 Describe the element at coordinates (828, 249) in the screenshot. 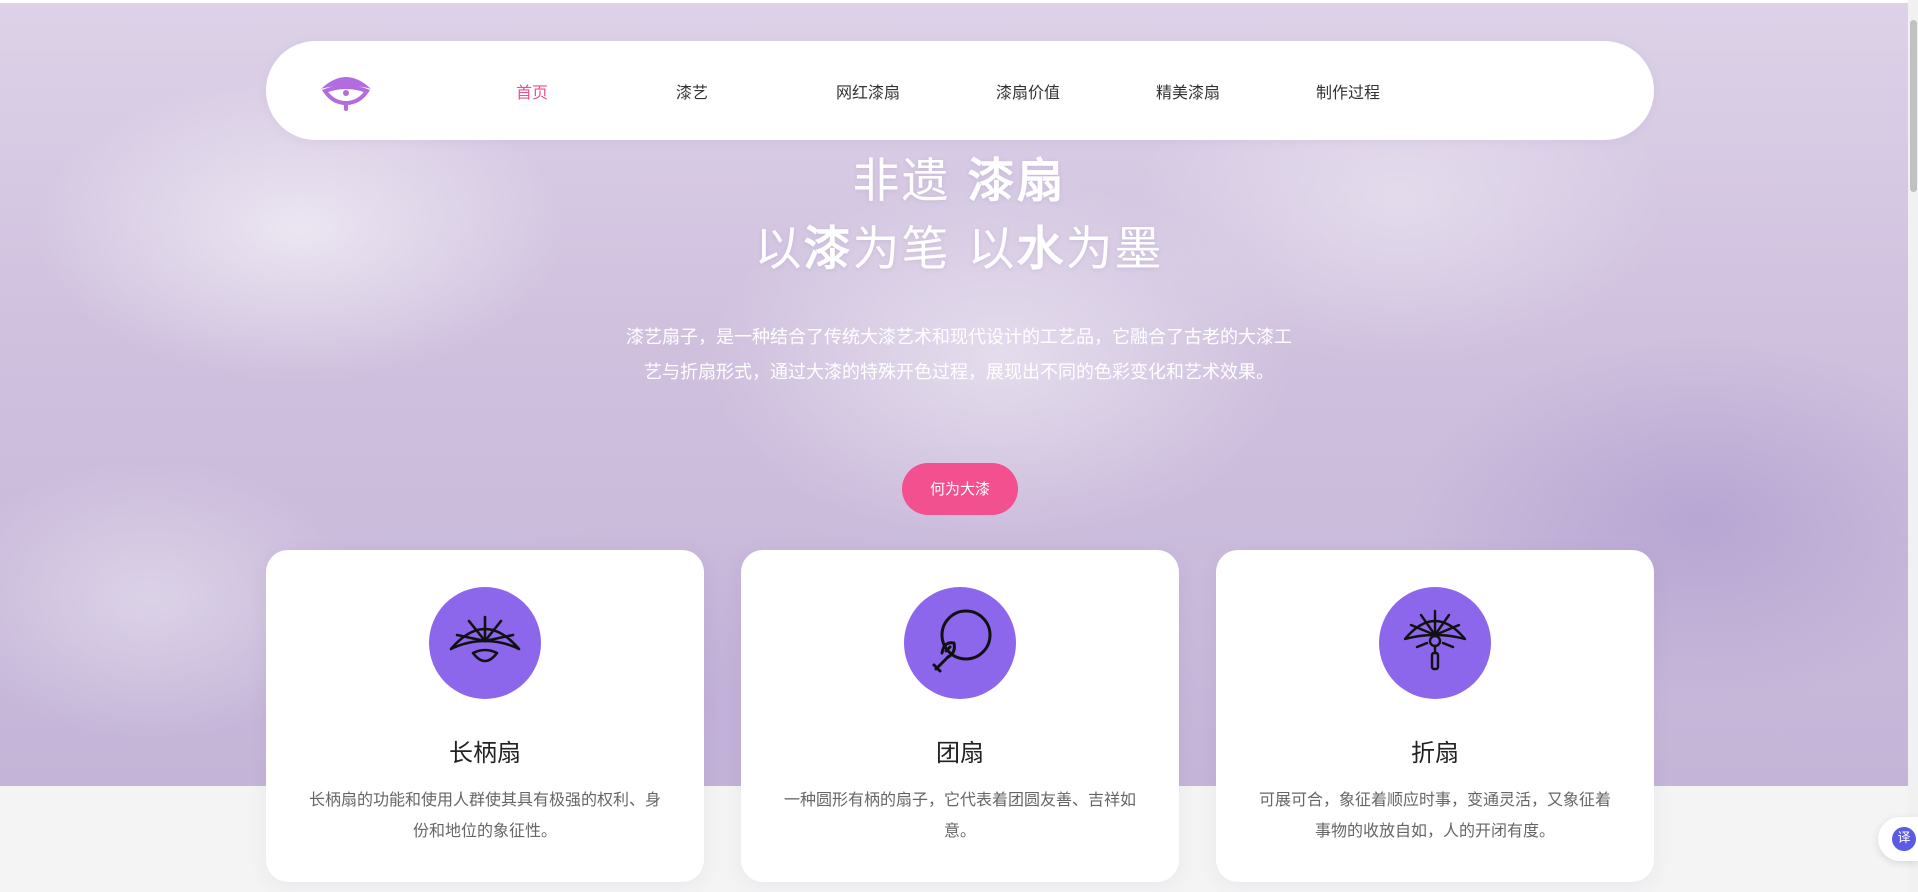

I see `hero-slogan-emphasis: 漆` at that location.